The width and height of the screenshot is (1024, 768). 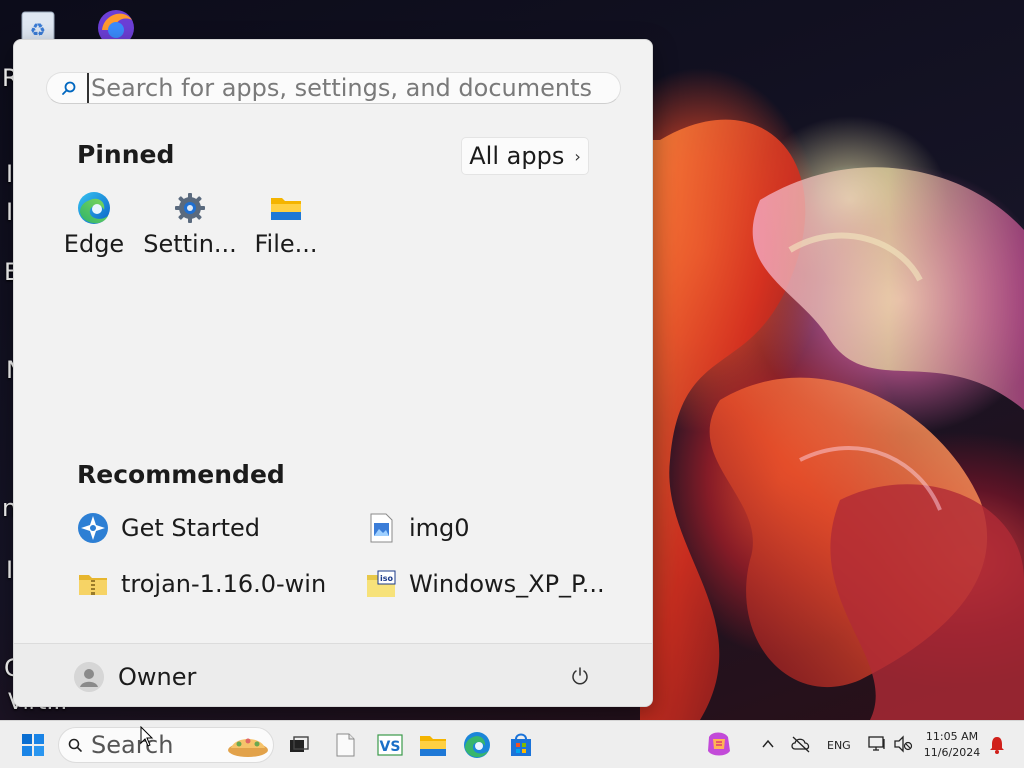 What do you see at coordinates (952, 736) in the screenshot?
I see `clock-time: 11:05 AM` at bounding box center [952, 736].